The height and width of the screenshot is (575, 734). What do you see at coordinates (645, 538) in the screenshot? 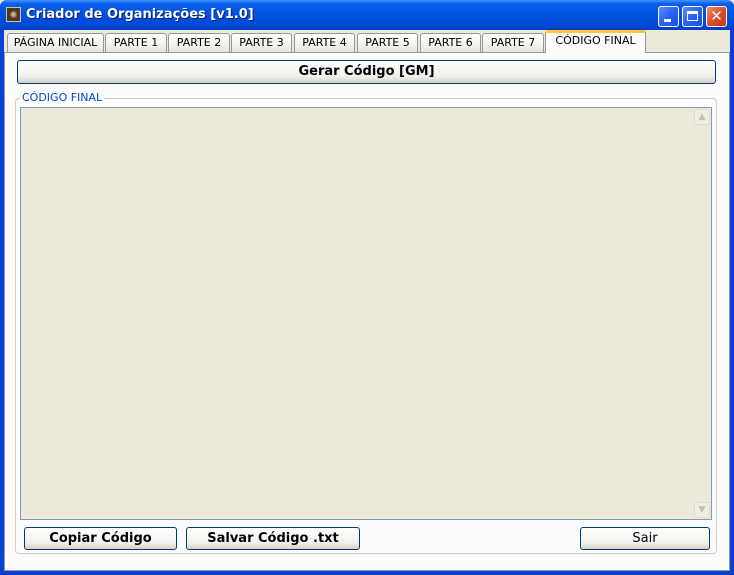
I see `exit-button: Sair` at bounding box center [645, 538].